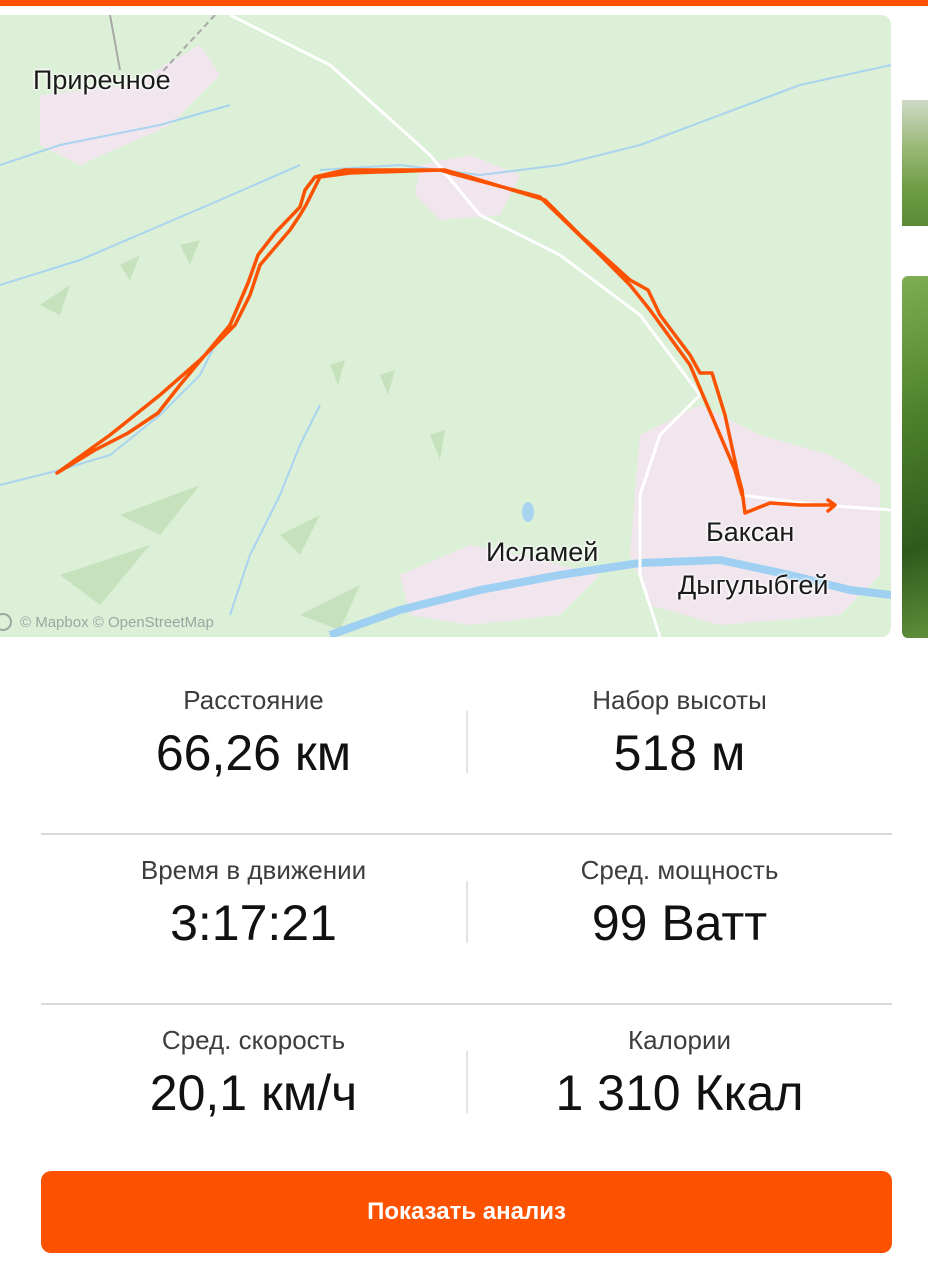 This screenshot has width=928, height=1280. What do you see at coordinates (102, 80) in the screenshot?
I see `place-label-prirechnoe: Приречное` at bounding box center [102, 80].